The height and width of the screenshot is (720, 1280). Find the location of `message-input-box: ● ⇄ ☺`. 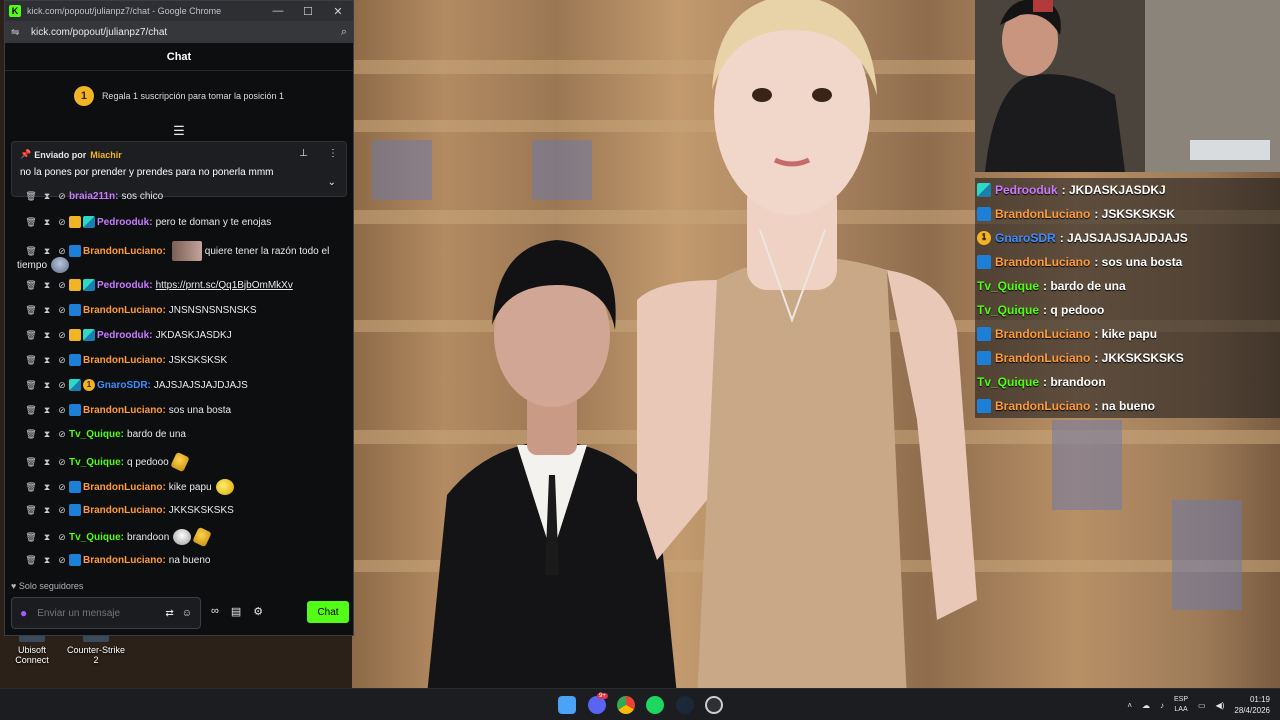

message-input-box: ● ⇄ ☺ is located at coordinates (106, 613).